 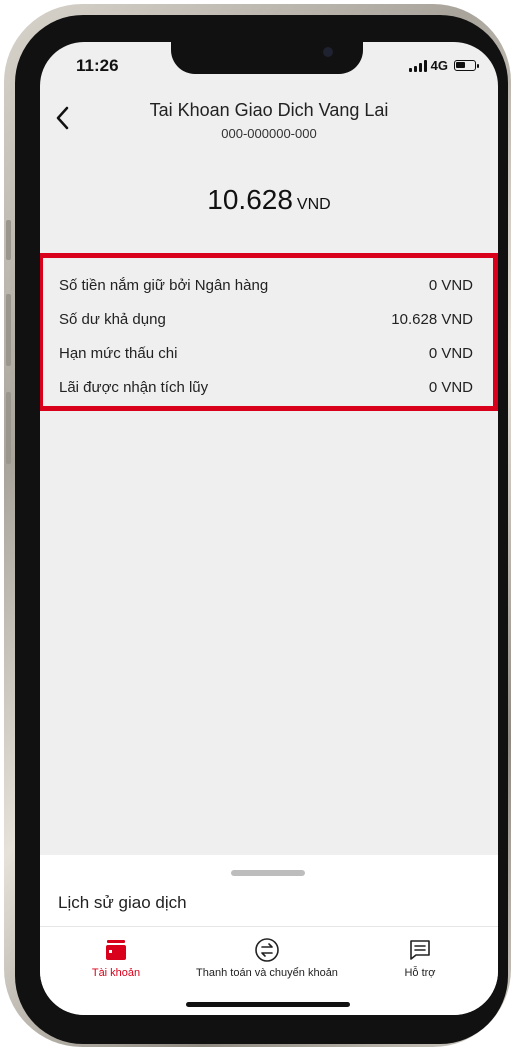 I want to click on detail-value: 10.628 VND, so click(x=432, y=319).